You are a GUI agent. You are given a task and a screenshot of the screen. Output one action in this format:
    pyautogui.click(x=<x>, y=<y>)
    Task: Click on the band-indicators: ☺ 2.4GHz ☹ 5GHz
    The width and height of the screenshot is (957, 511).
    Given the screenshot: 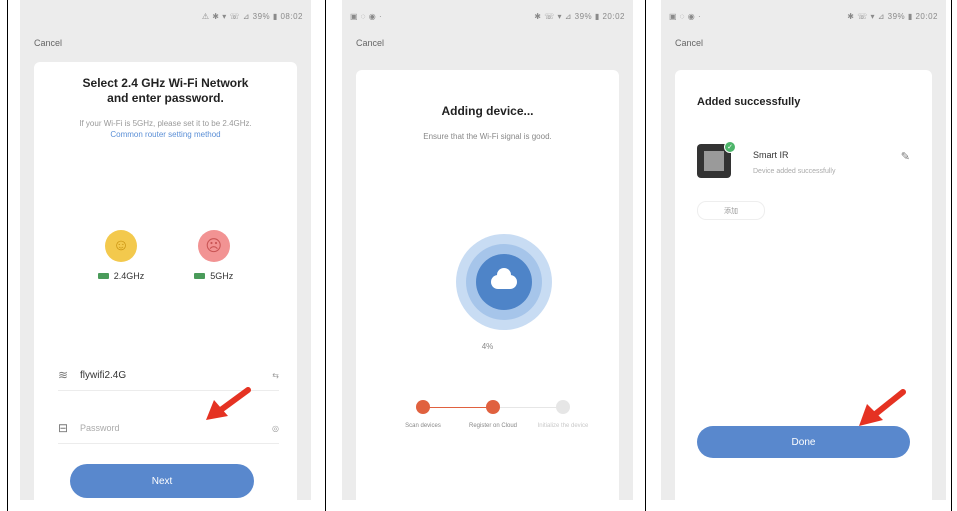 What is the action you would take?
    pyautogui.click(x=165, y=255)
    